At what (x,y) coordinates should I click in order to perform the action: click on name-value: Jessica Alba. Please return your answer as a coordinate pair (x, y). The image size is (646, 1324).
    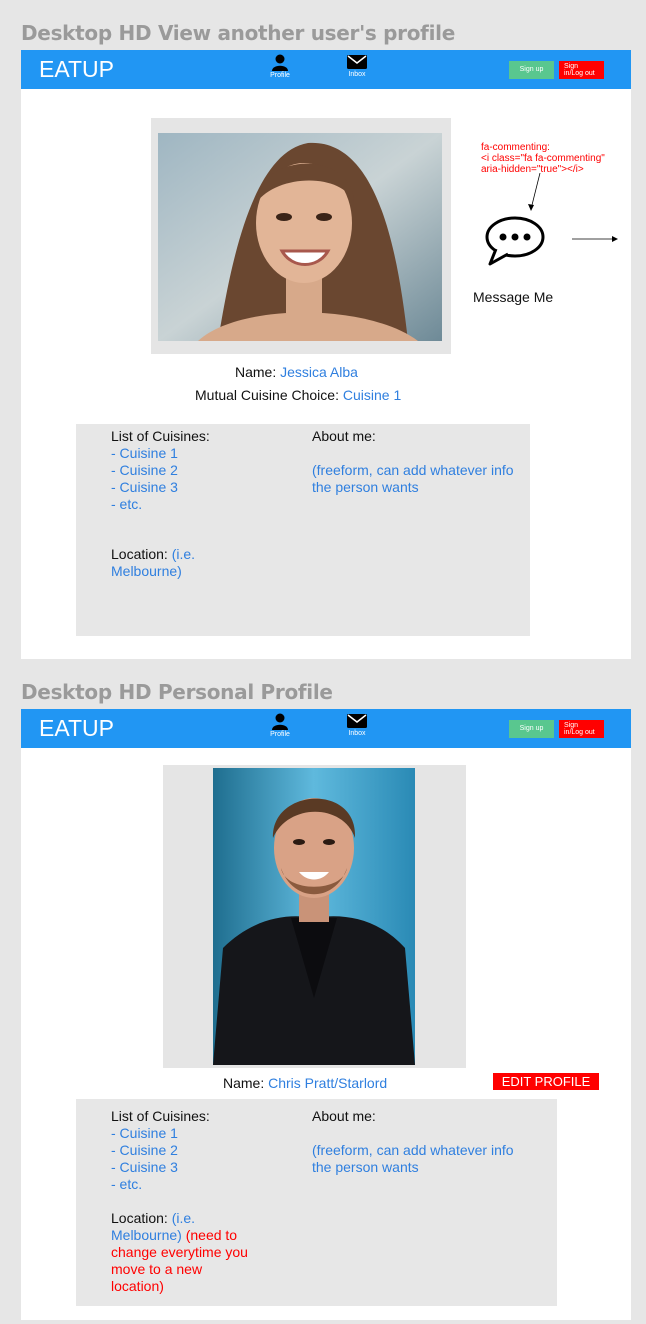
    Looking at the image, I should click on (319, 372).